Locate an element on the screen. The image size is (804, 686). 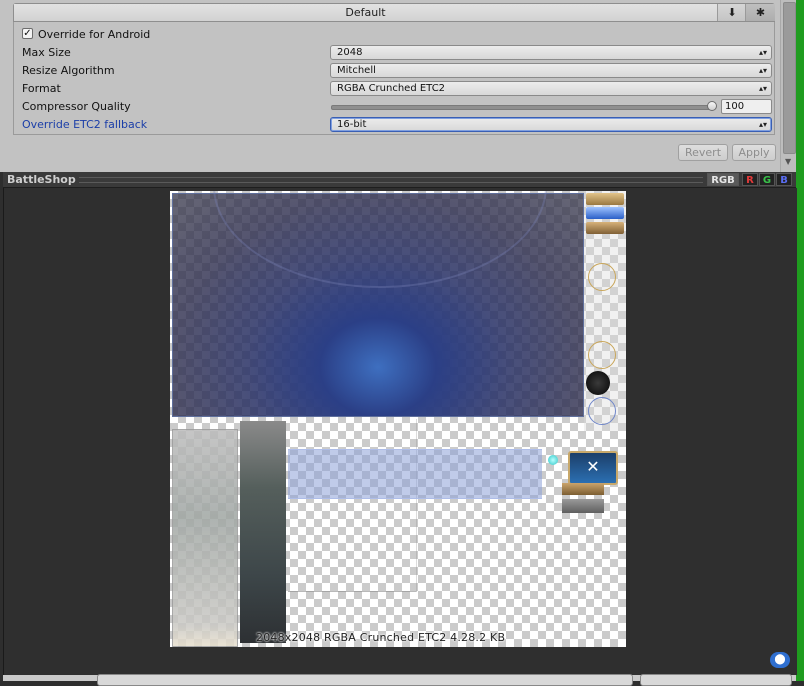
preview-drag-handle is located at coordinates (391, 180).